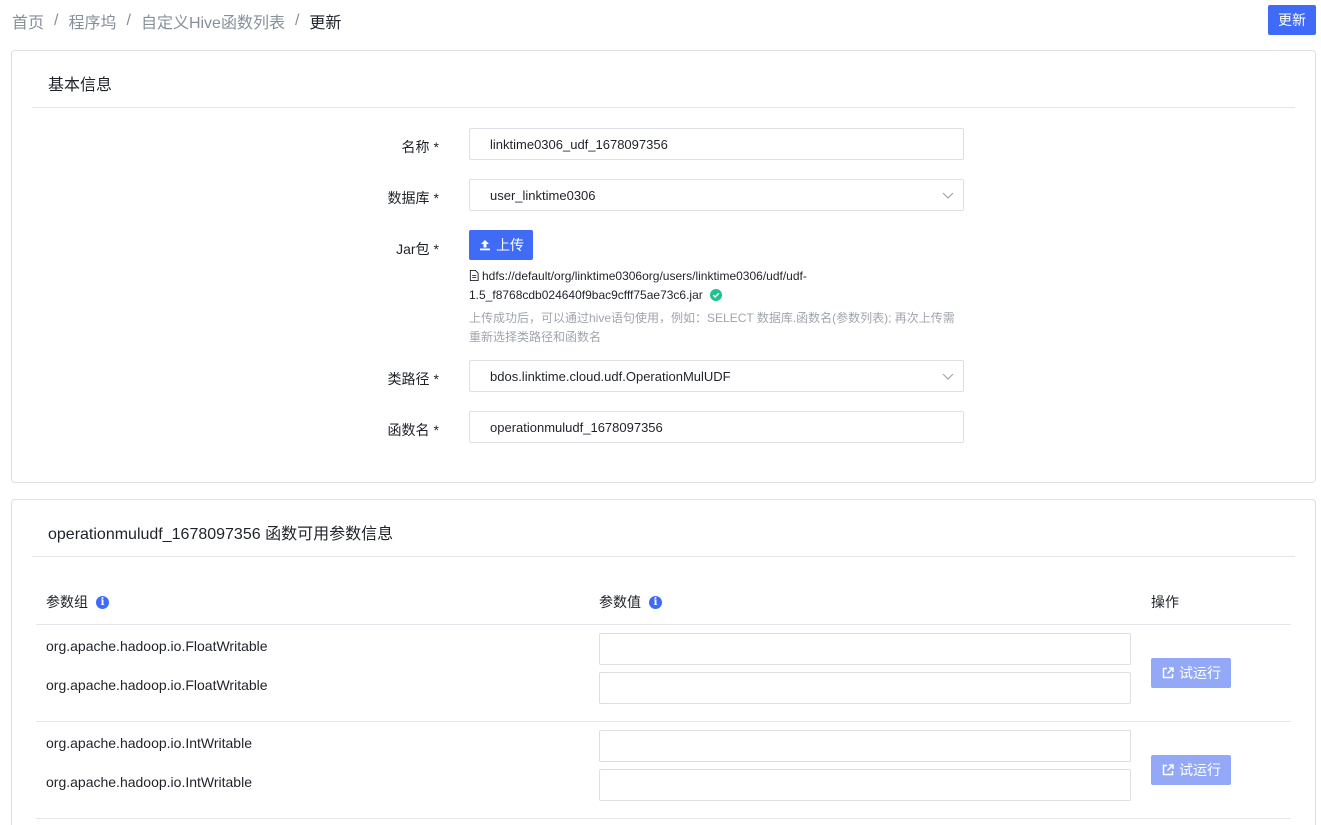  What do you see at coordinates (408, 198) in the screenshot?
I see `database-label-text: 数据库` at bounding box center [408, 198].